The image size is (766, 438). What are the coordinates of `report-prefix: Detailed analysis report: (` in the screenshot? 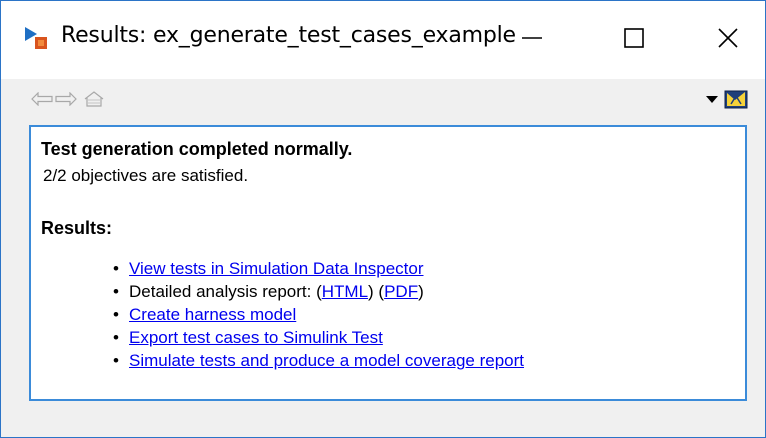 It's located at (225, 291).